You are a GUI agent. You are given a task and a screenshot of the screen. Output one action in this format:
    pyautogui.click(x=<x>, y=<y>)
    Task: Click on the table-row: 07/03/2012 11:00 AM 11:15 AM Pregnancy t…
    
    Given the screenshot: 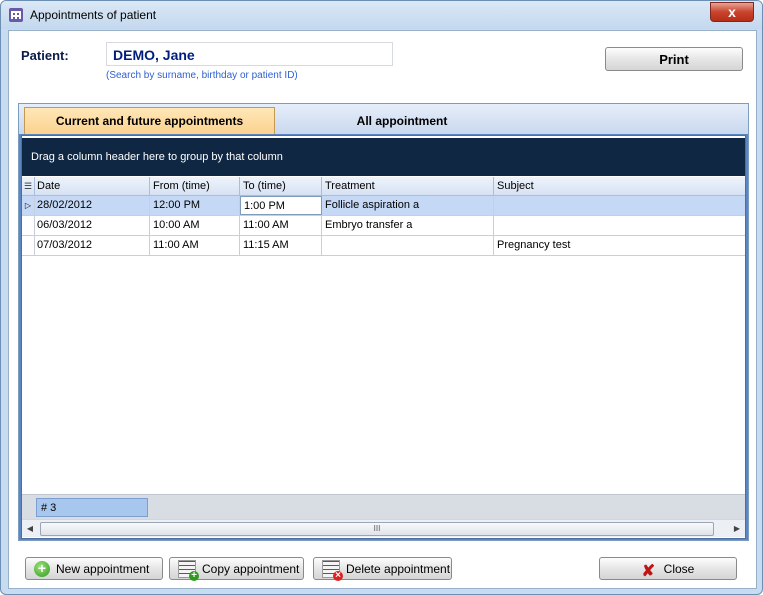 What is the action you would take?
    pyautogui.click(x=383, y=246)
    